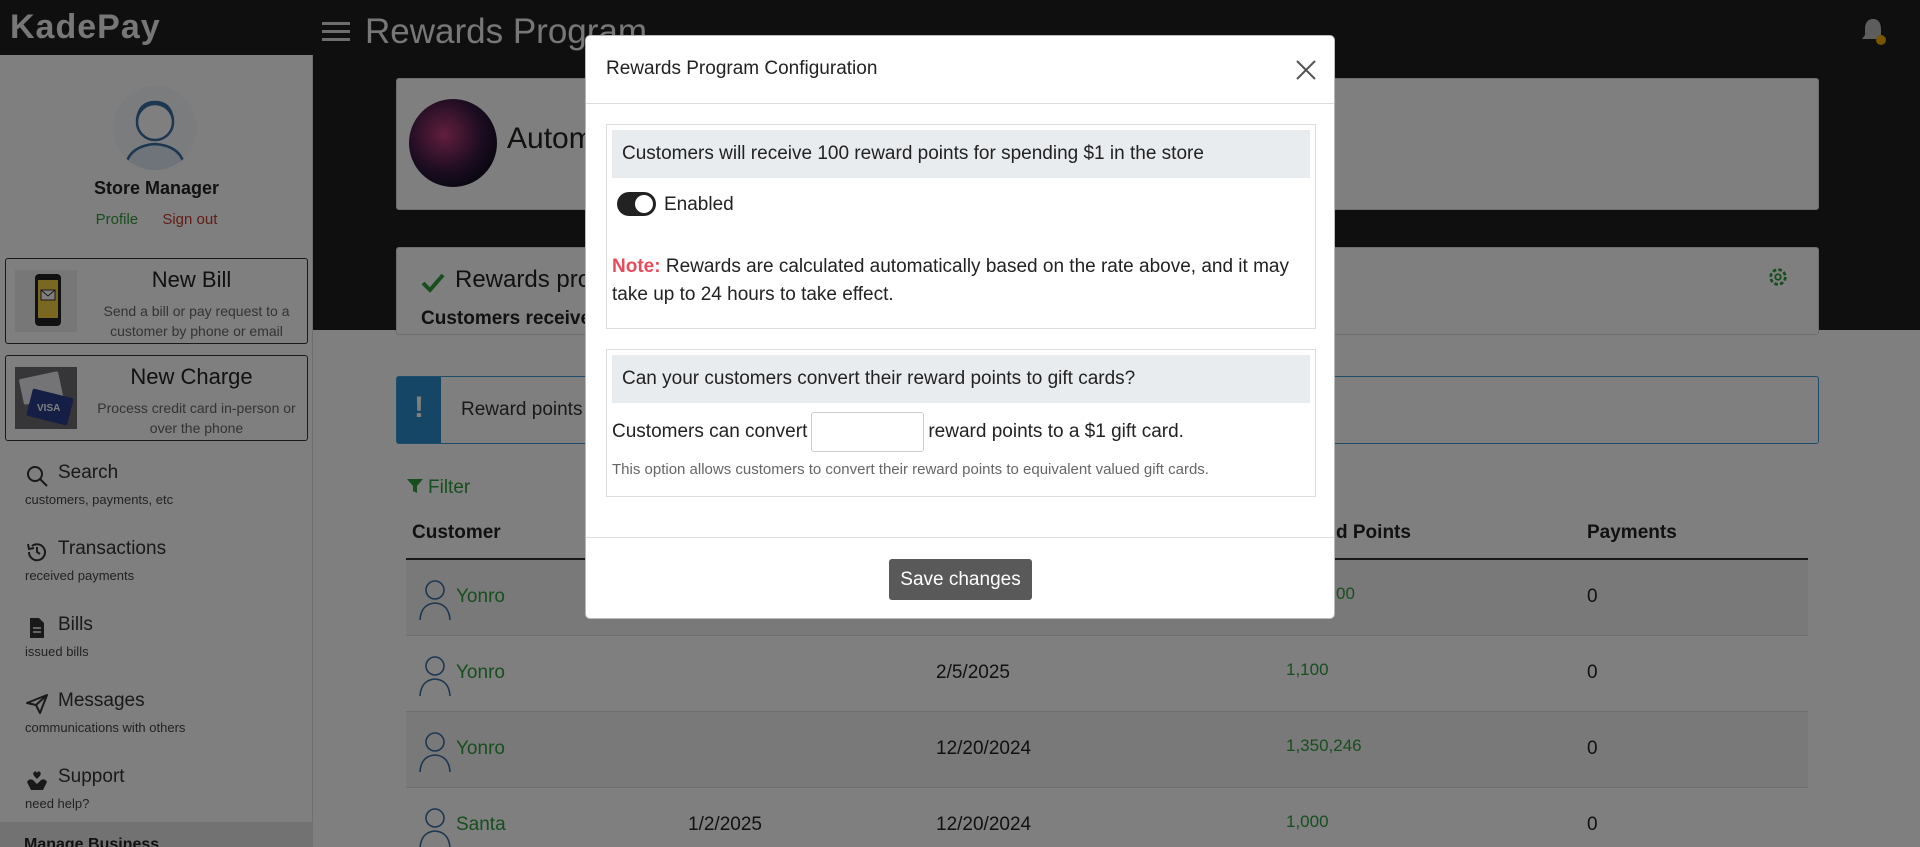 This screenshot has height=847, width=1920. Describe the element at coordinates (699, 204) in the screenshot. I see `rewards-enabled-label: Enabled` at that location.